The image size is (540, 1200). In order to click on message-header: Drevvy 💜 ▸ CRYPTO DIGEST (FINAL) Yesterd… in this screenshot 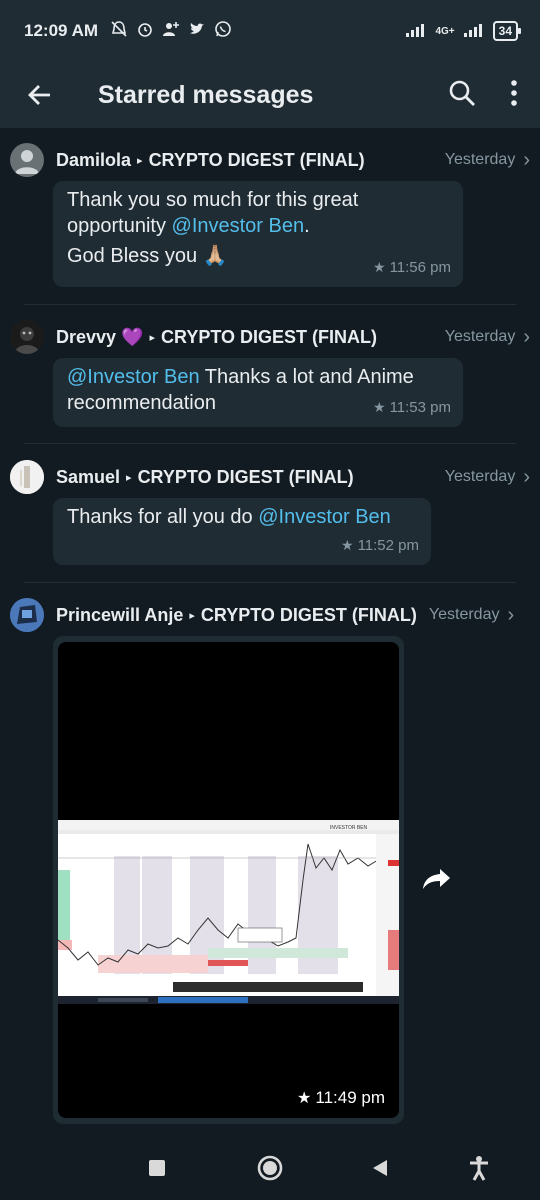, I will do `click(270, 337)`.